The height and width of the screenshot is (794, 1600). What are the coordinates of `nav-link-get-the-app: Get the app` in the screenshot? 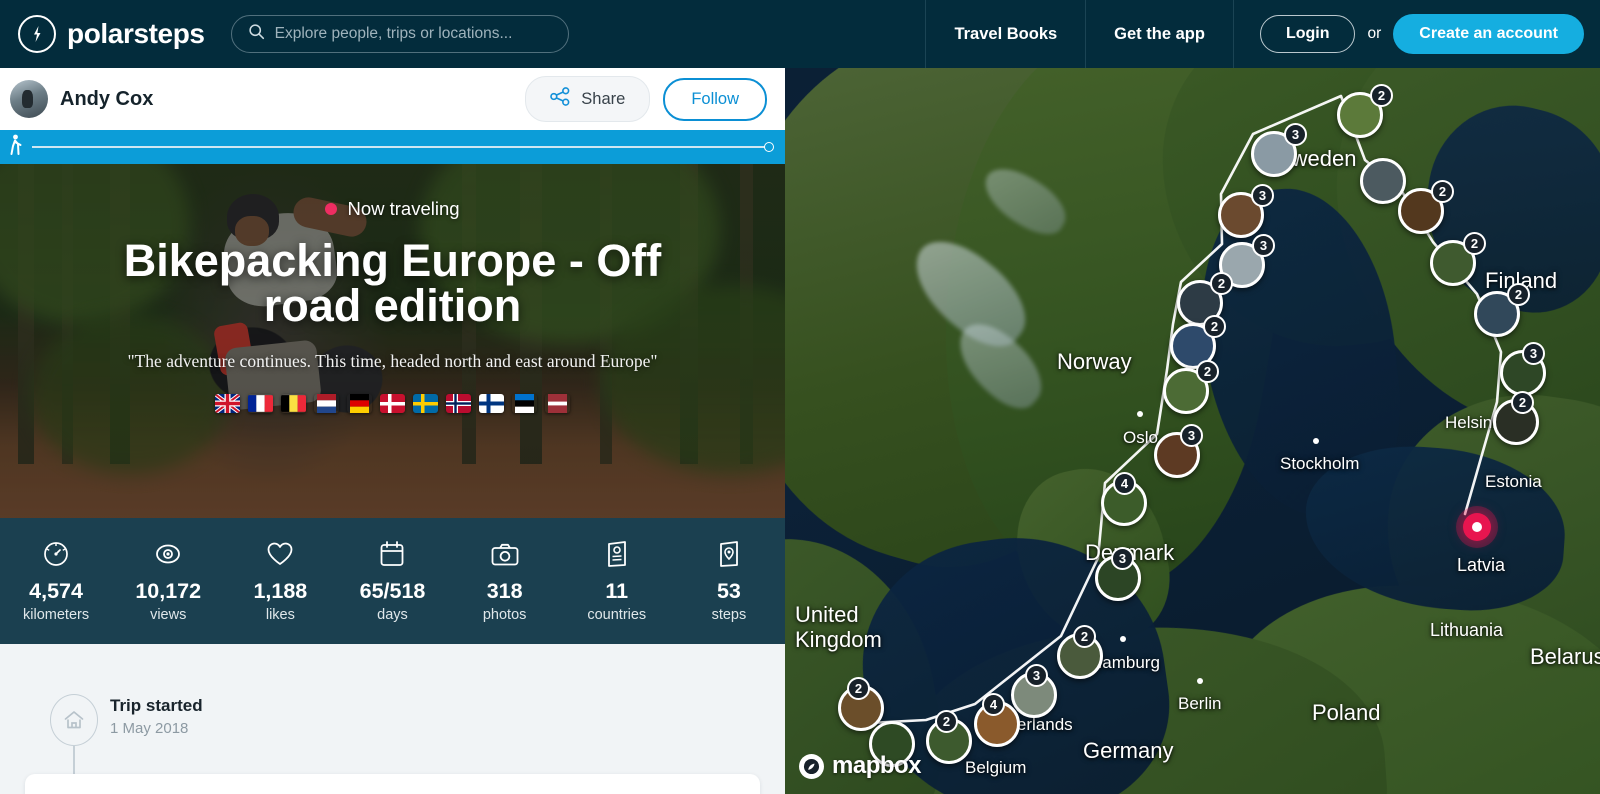 It's located at (1159, 34).